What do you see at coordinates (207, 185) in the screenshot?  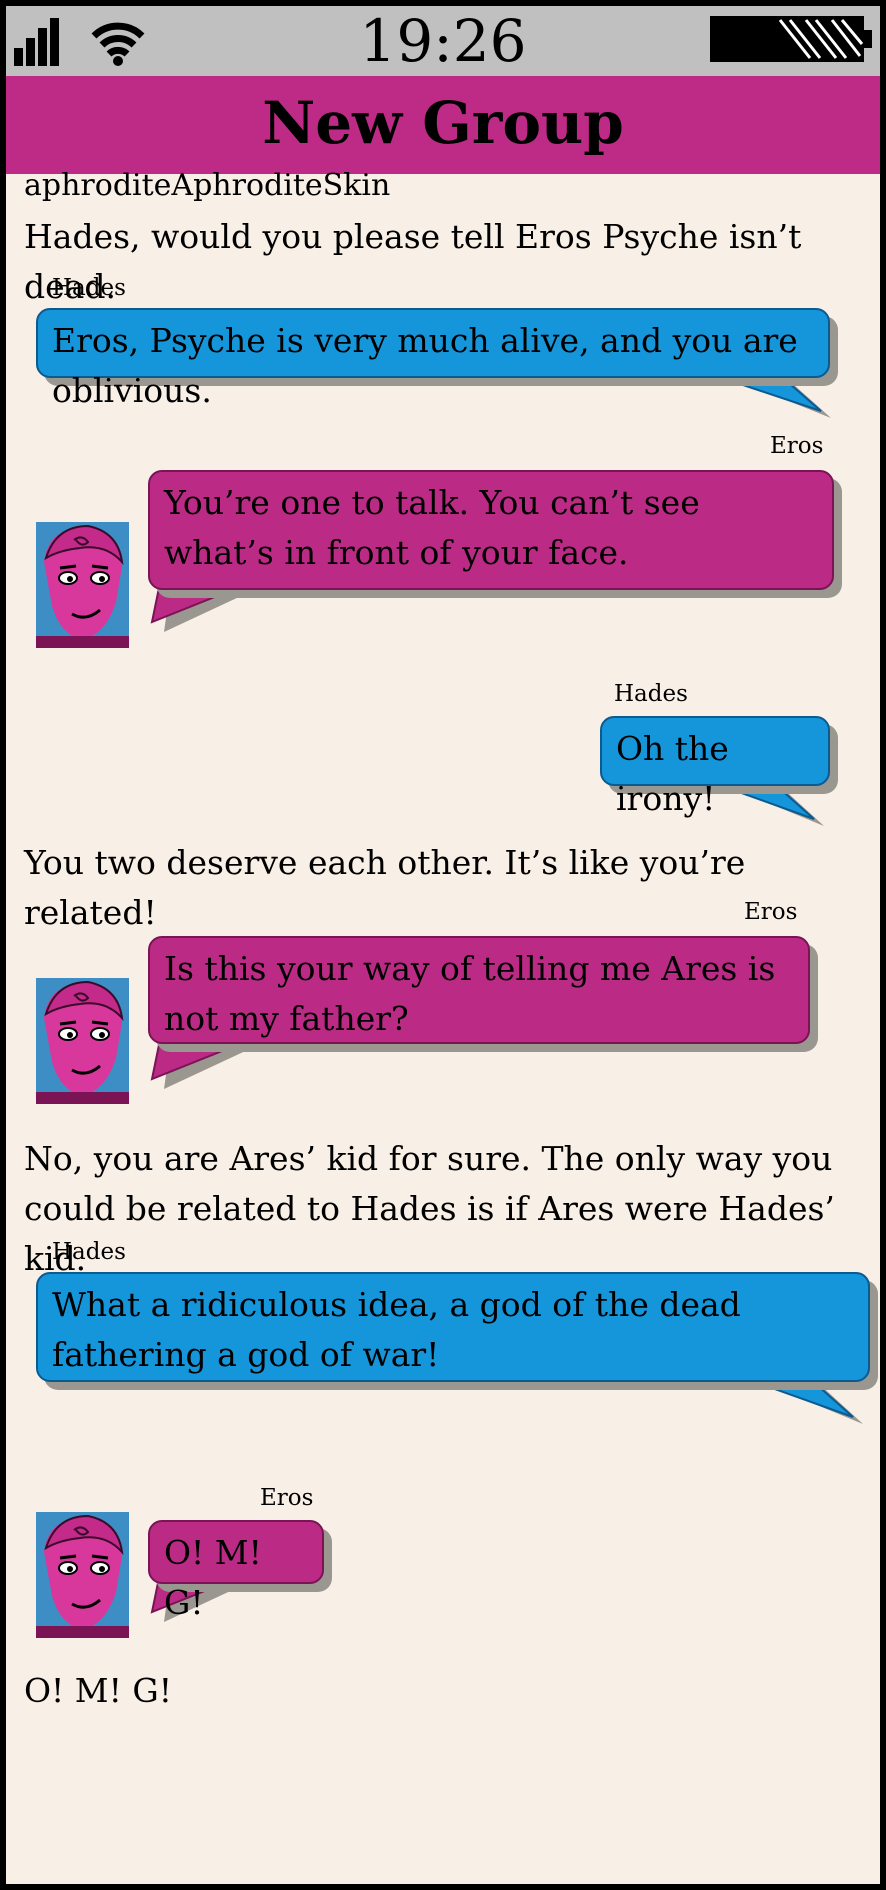 I see `sender-name: aphroditeAphroditeSkin` at bounding box center [207, 185].